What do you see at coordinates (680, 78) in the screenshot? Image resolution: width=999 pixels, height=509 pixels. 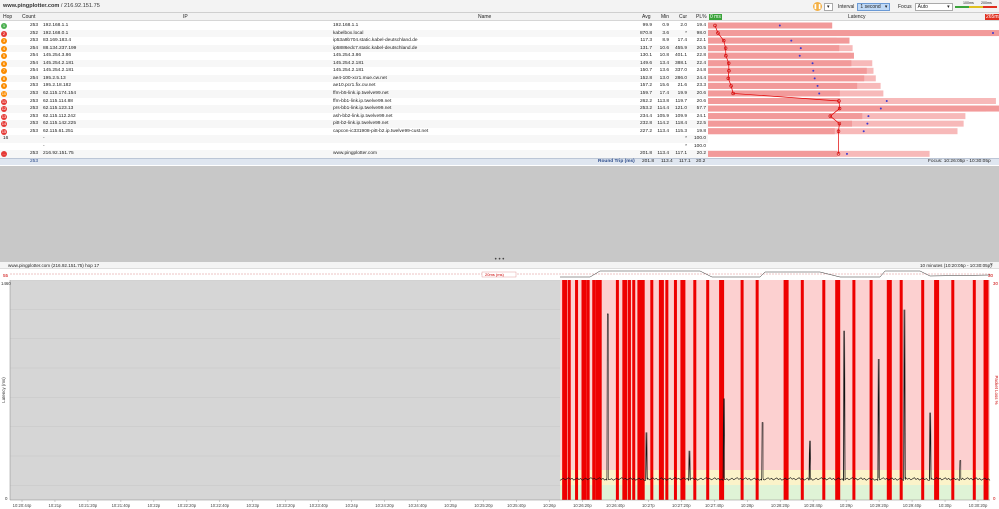 I see `hop-cur: 286.0` at bounding box center [680, 78].